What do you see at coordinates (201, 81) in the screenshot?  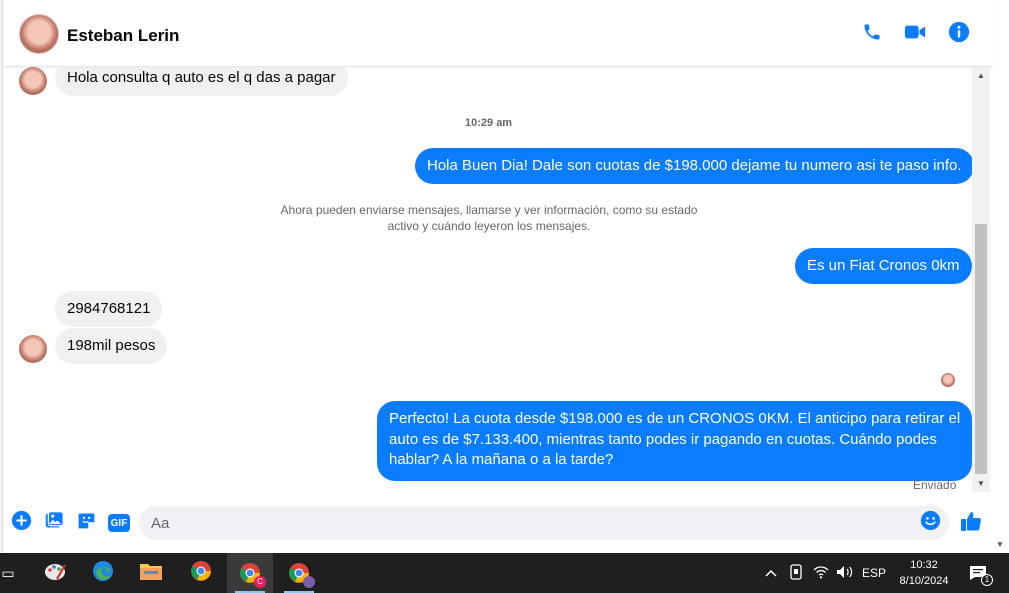 I see `incoming-message: Hola consulta q auto es el q das a pagar` at bounding box center [201, 81].